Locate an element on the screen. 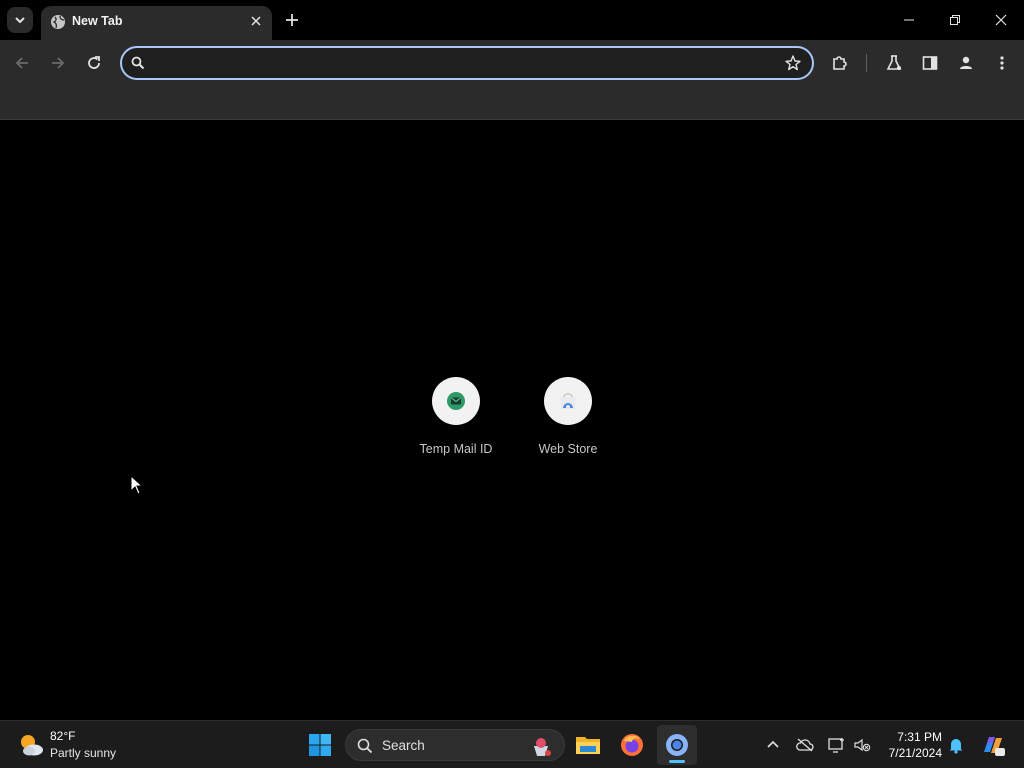  flask-icon is located at coordinates (894, 62).